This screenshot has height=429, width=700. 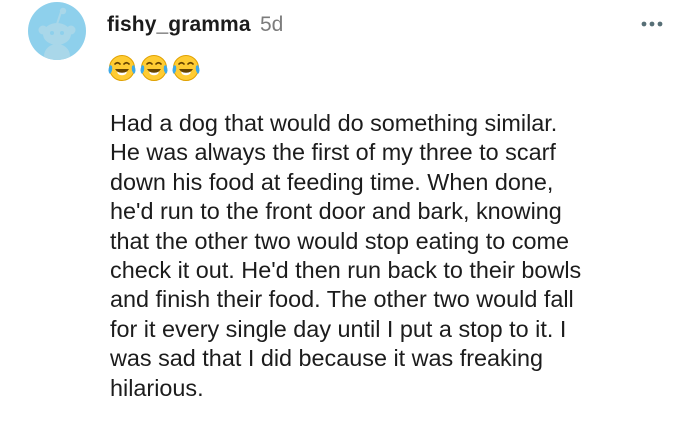 I want to click on reaction-emojis, so click(x=154, y=68).